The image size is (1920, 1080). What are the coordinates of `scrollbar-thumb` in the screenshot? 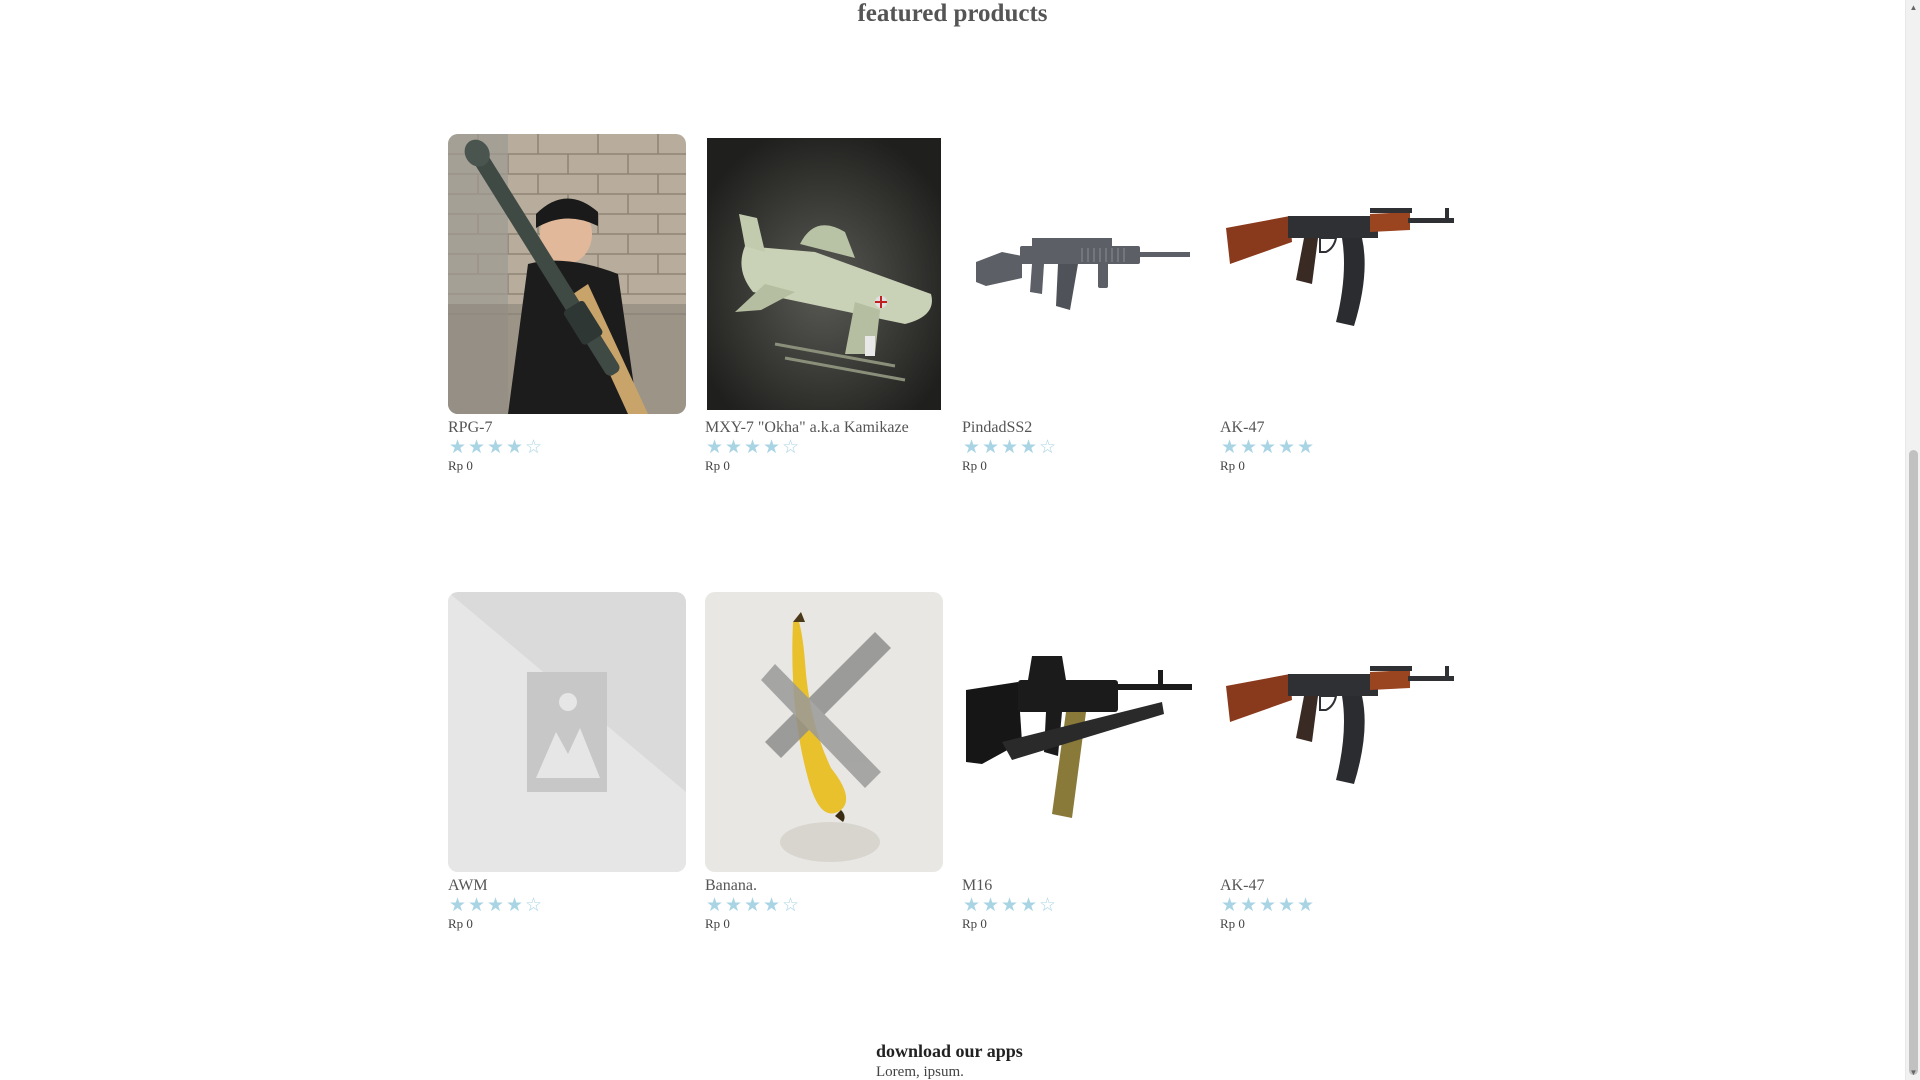 It's located at (1913, 762).